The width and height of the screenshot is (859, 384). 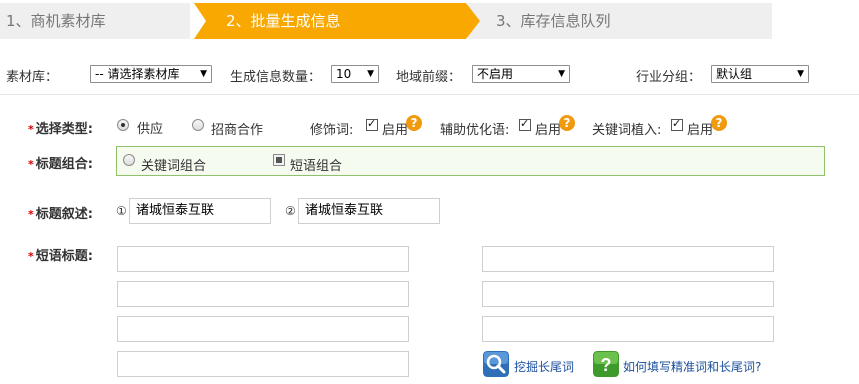 What do you see at coordinates (548, 130) in the screenshot?
I see `aux-enable-label: 启用` at bounding box center [548, 130].